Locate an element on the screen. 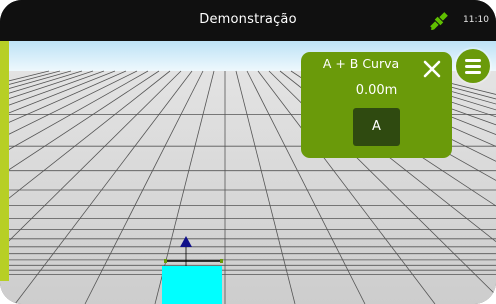 The height and width of the screenshot is (304, 496). close-icon is located at coordinates (432, 69).